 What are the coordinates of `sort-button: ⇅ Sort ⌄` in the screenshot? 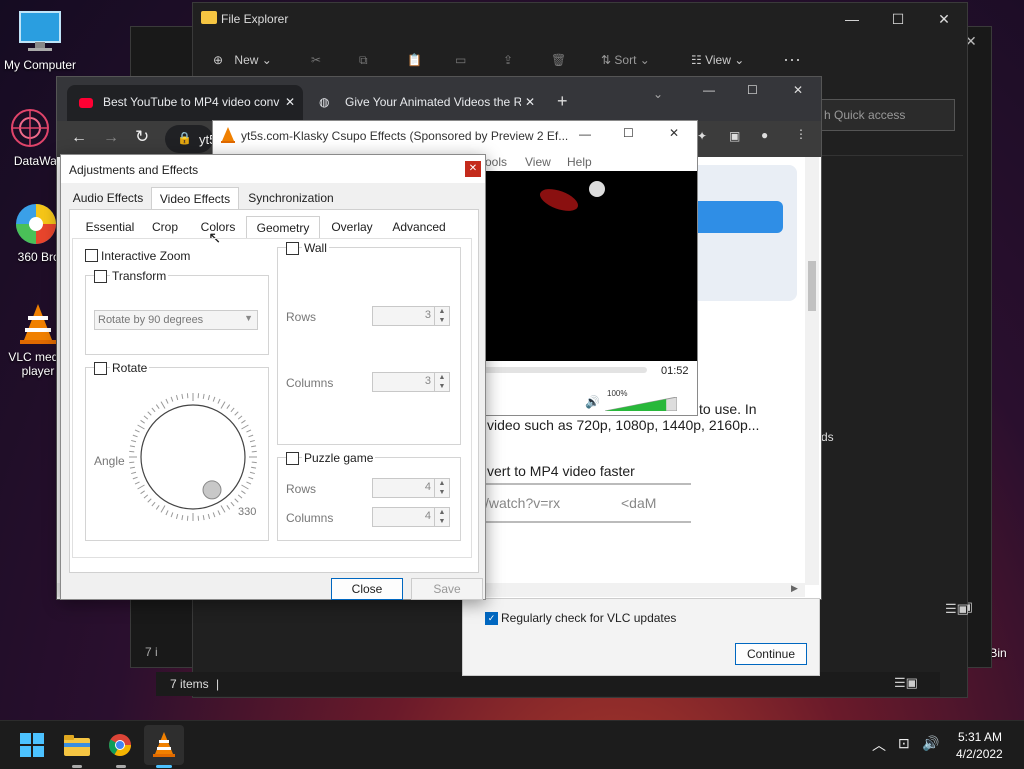 It's located at (625, 60).